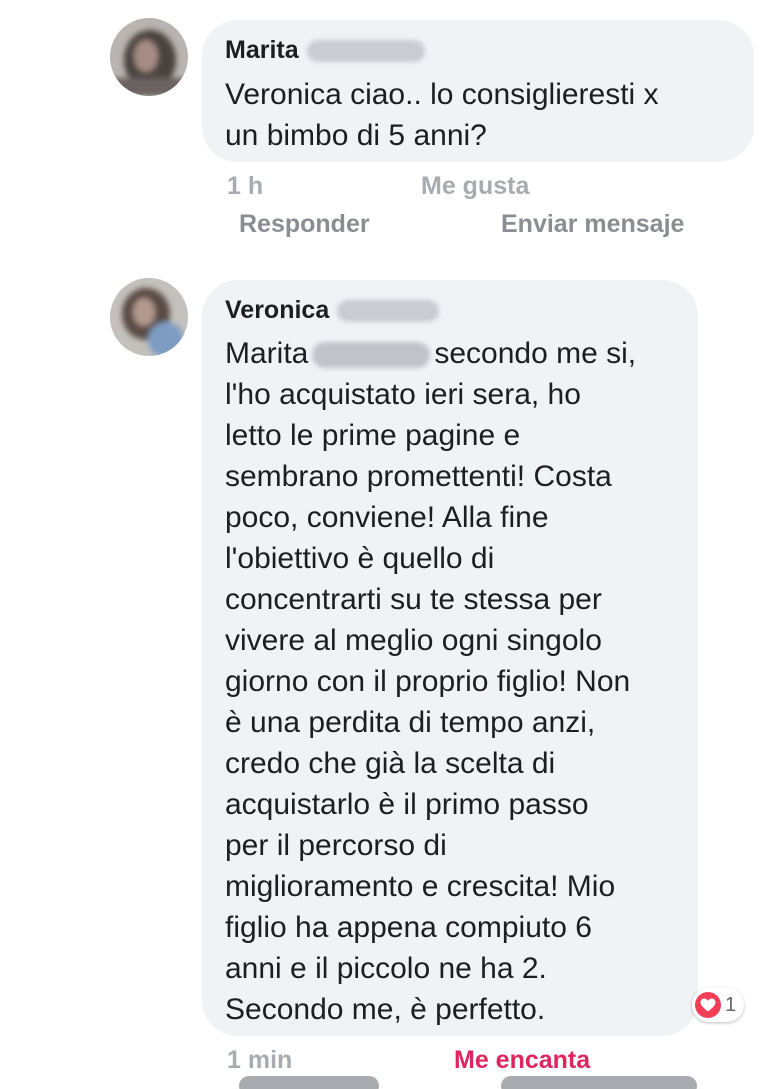 This screenshot has width=778, height=1089. What do you see at coordinates (266, 353) in the screenshot?
I see `mention-tag: Marita` at bounding box center [266, 353].